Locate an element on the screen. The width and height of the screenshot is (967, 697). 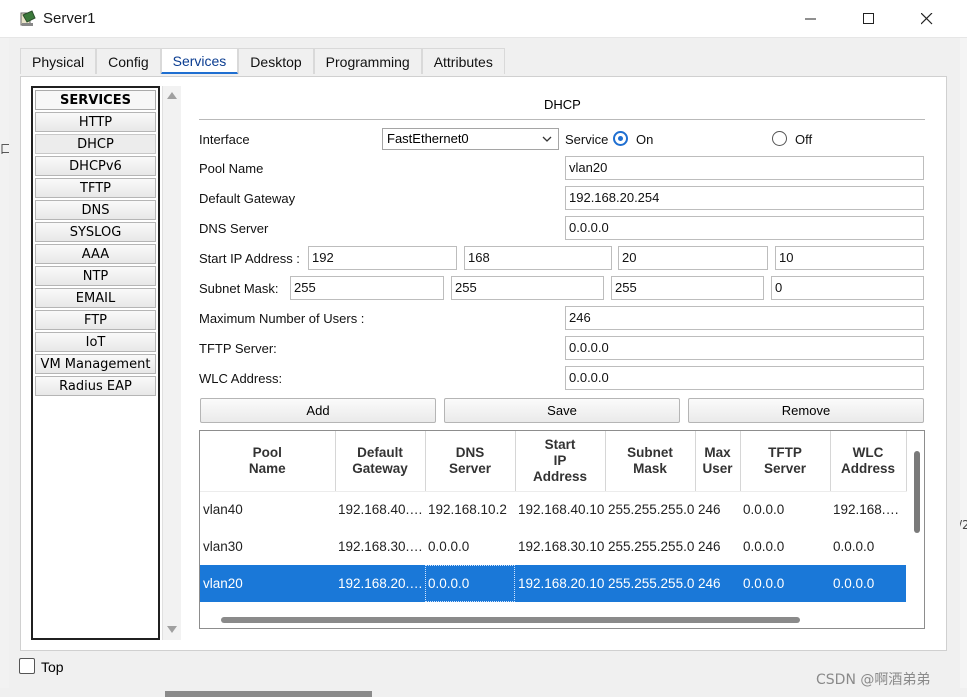
maximize-button is located at coordinates (869, 19).